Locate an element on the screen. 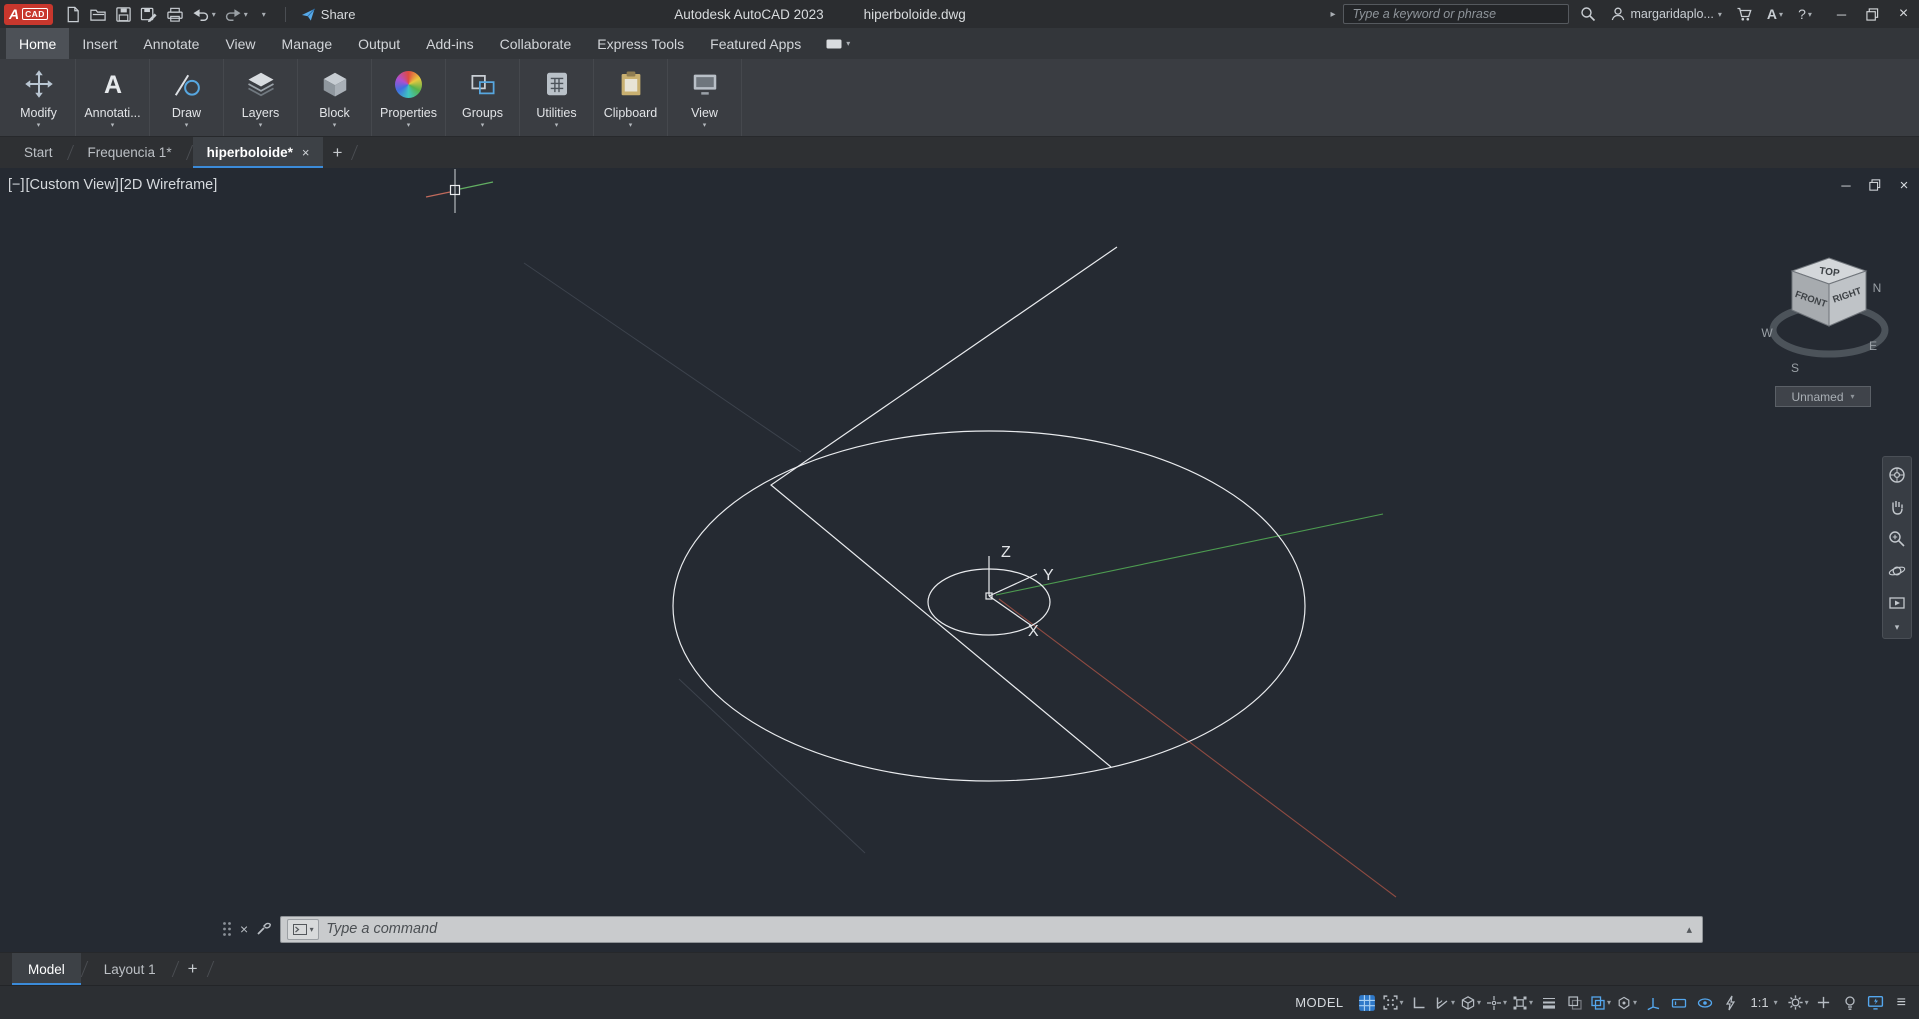 Image resolution: width=1919 pixels, height=1019 pixels. redo-flyout-caret-icon: ▾ is located at coordinates (246, 14).